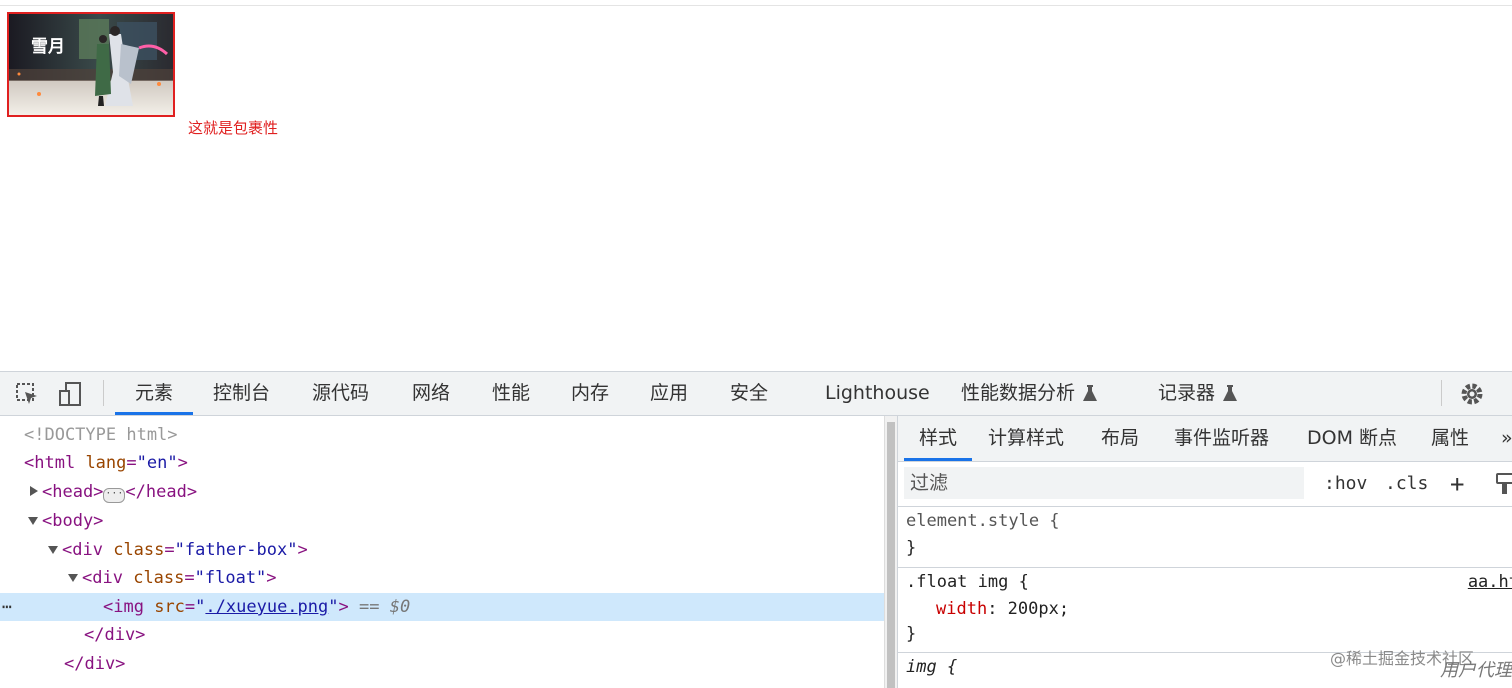 The height and width of the screenshot is (688, 1512). What do you see at coordinates (27, 394) in the screenshot?
I see `inspect-element-icon` at bounding box center [27, 394].